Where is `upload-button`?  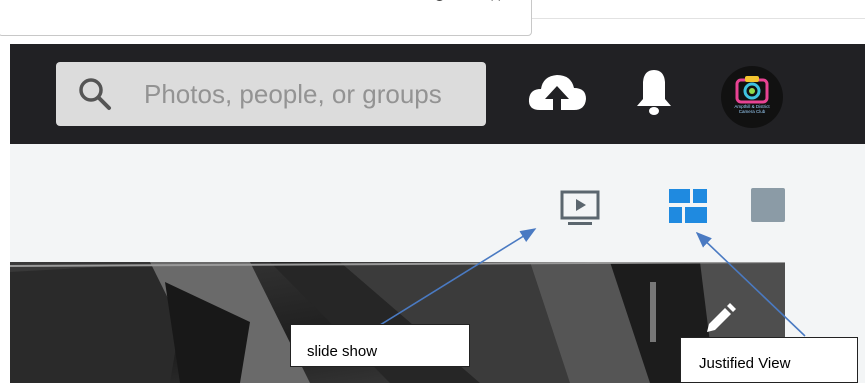 upload-button is located at coordinates (557, 95).